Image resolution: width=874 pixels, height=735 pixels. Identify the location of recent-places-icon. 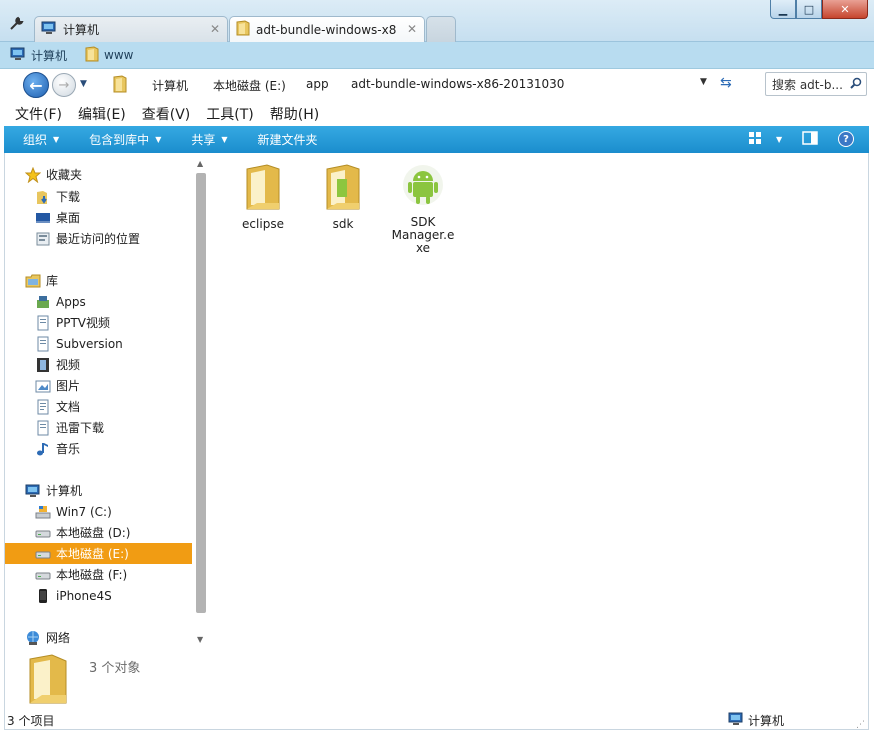
(43, 239).